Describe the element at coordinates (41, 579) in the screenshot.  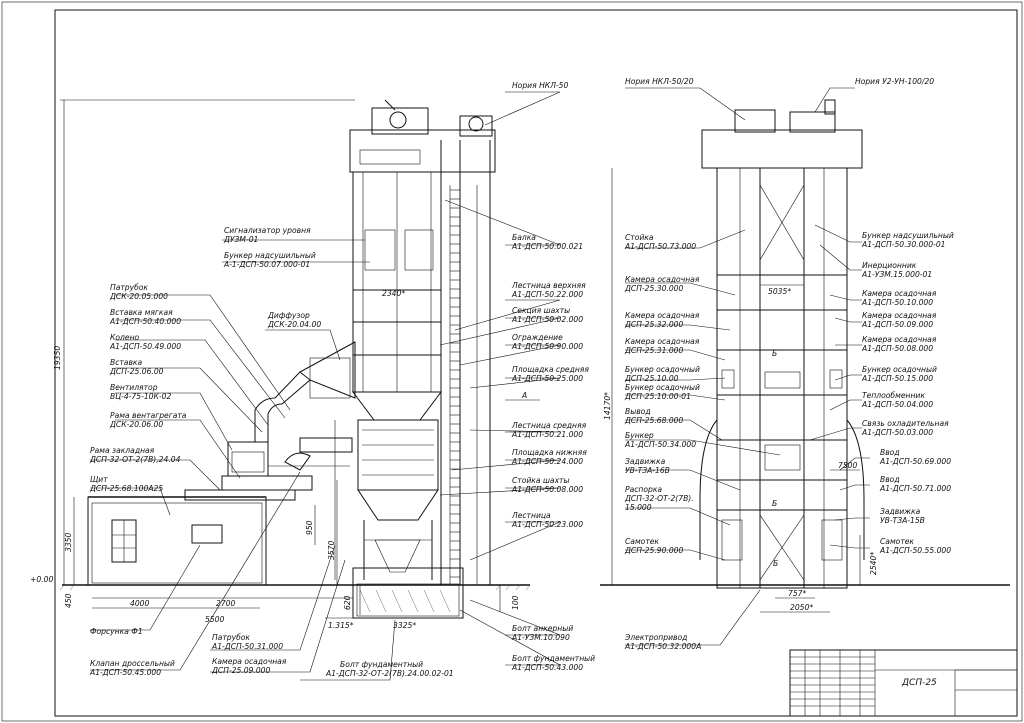
I see `dim-zero-level: +0.00` at that location.